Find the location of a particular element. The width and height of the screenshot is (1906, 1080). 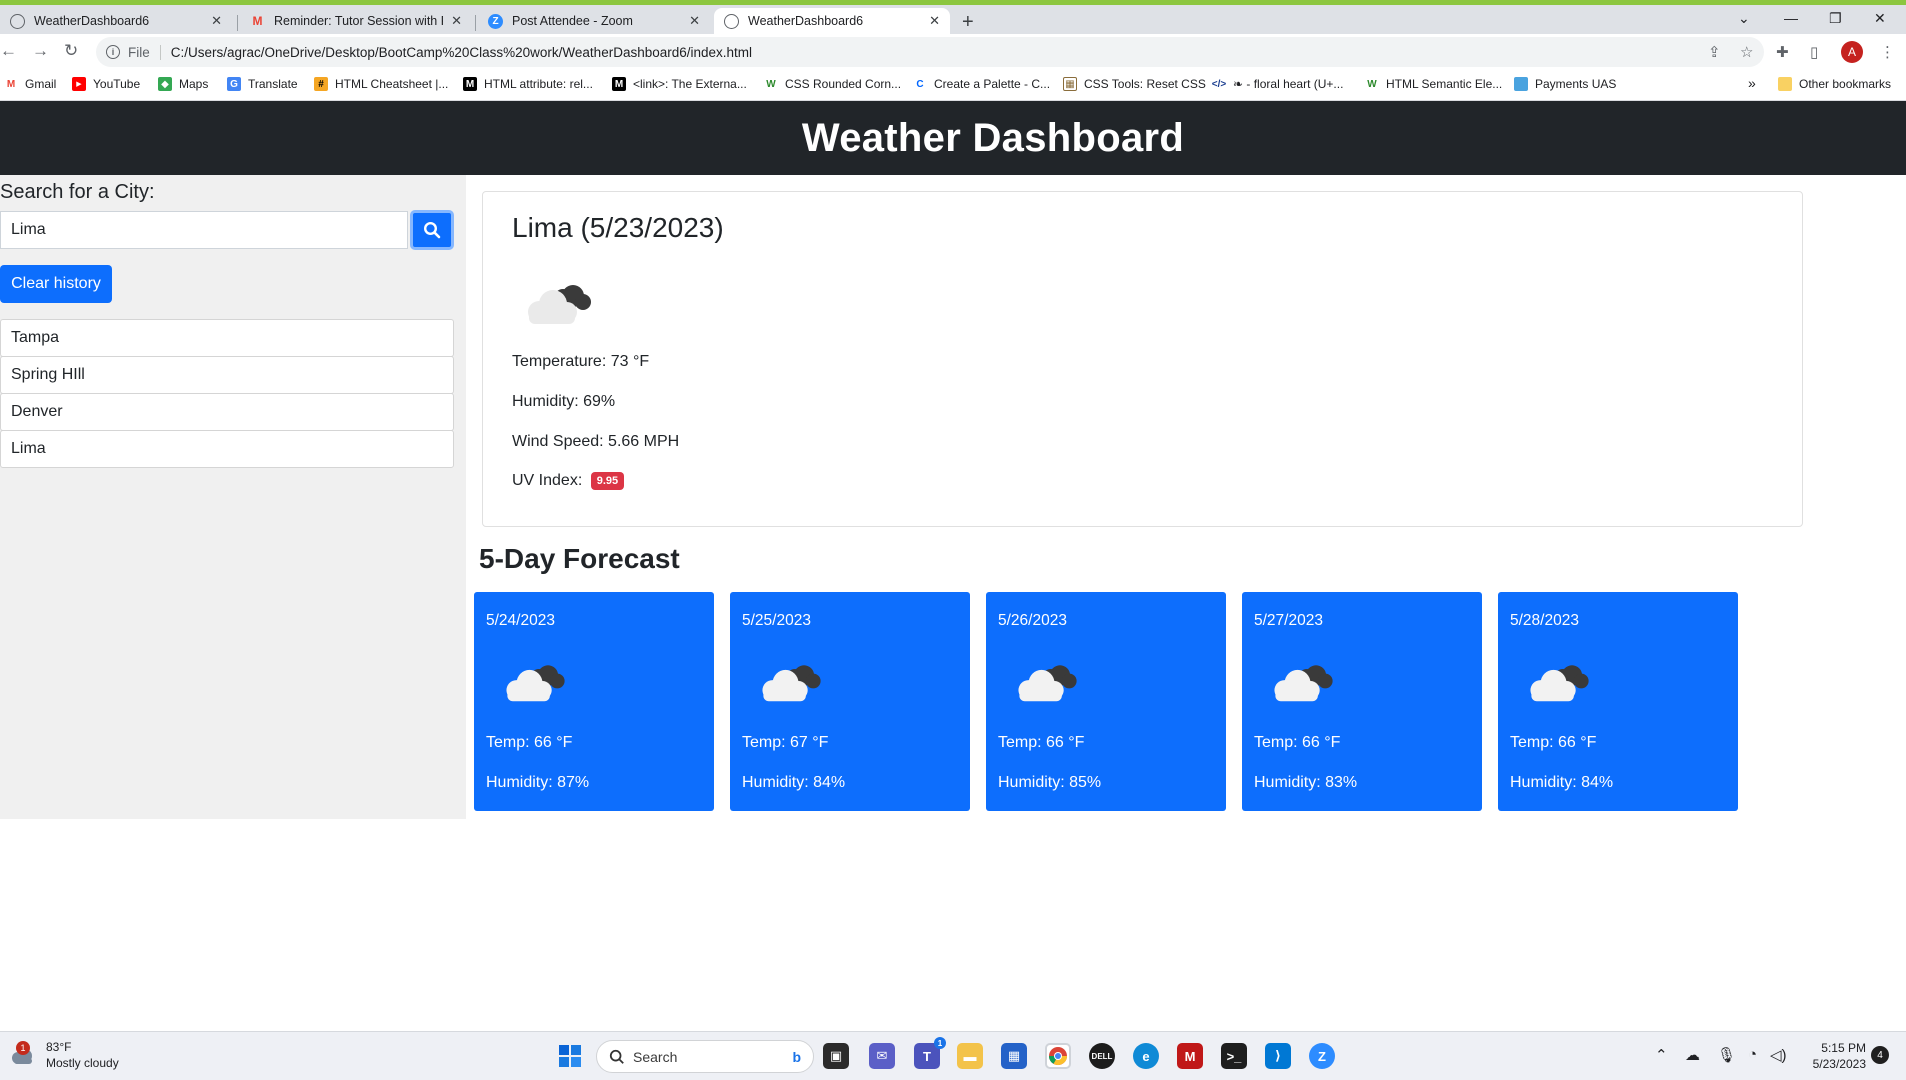

teams-chat-icon: ✉ is located at coordinates (882, 1056).